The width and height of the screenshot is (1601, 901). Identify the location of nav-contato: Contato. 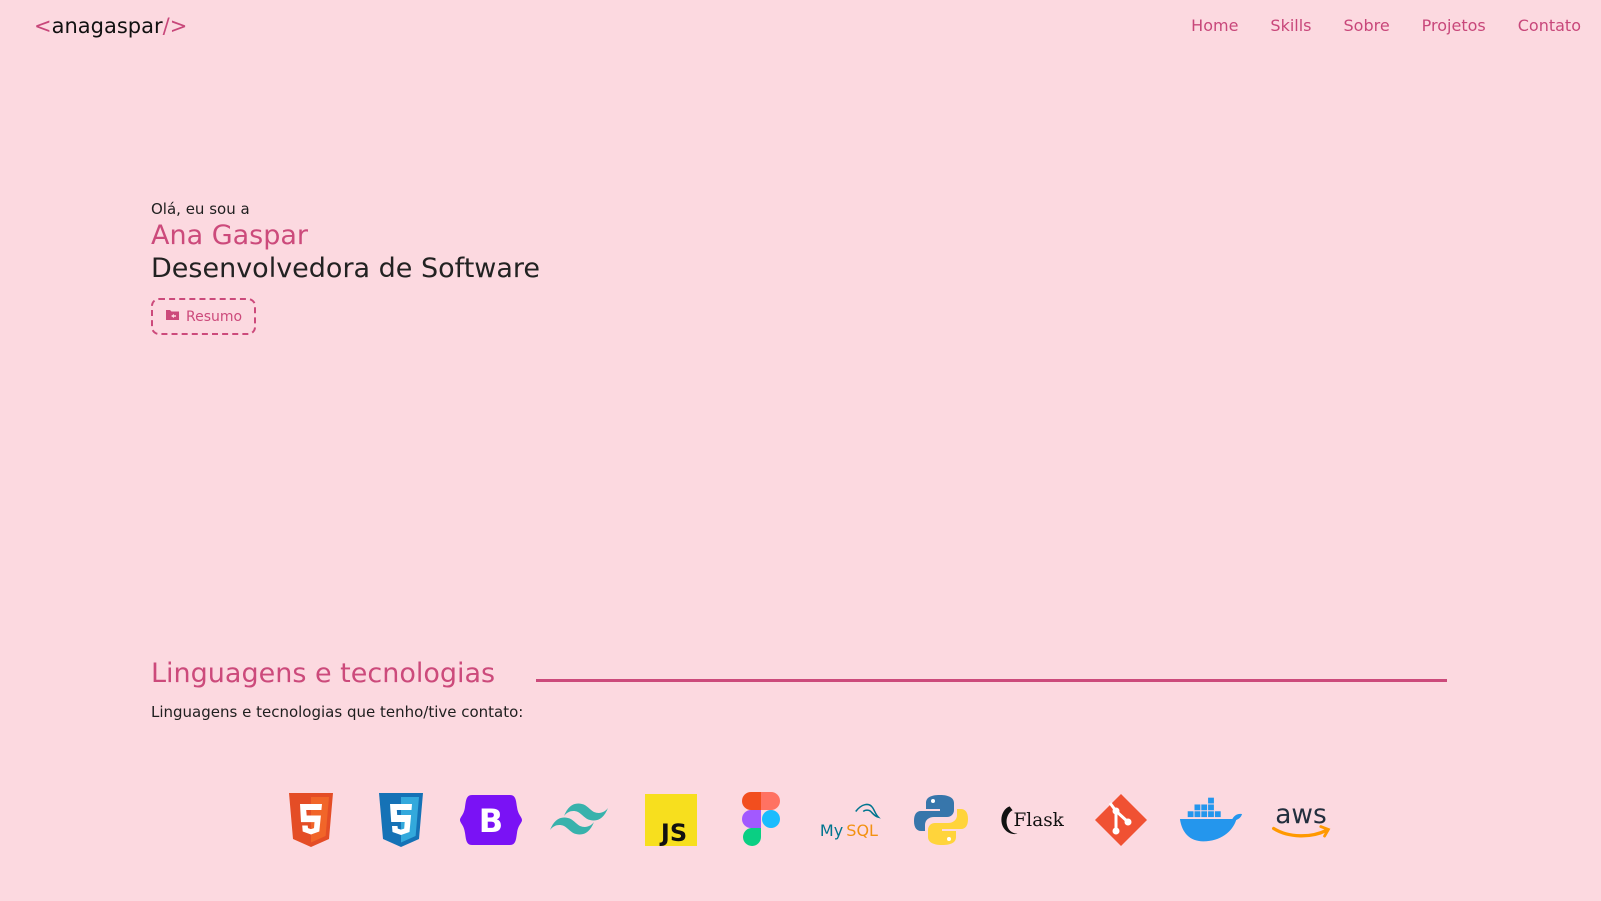
(1549, 25).